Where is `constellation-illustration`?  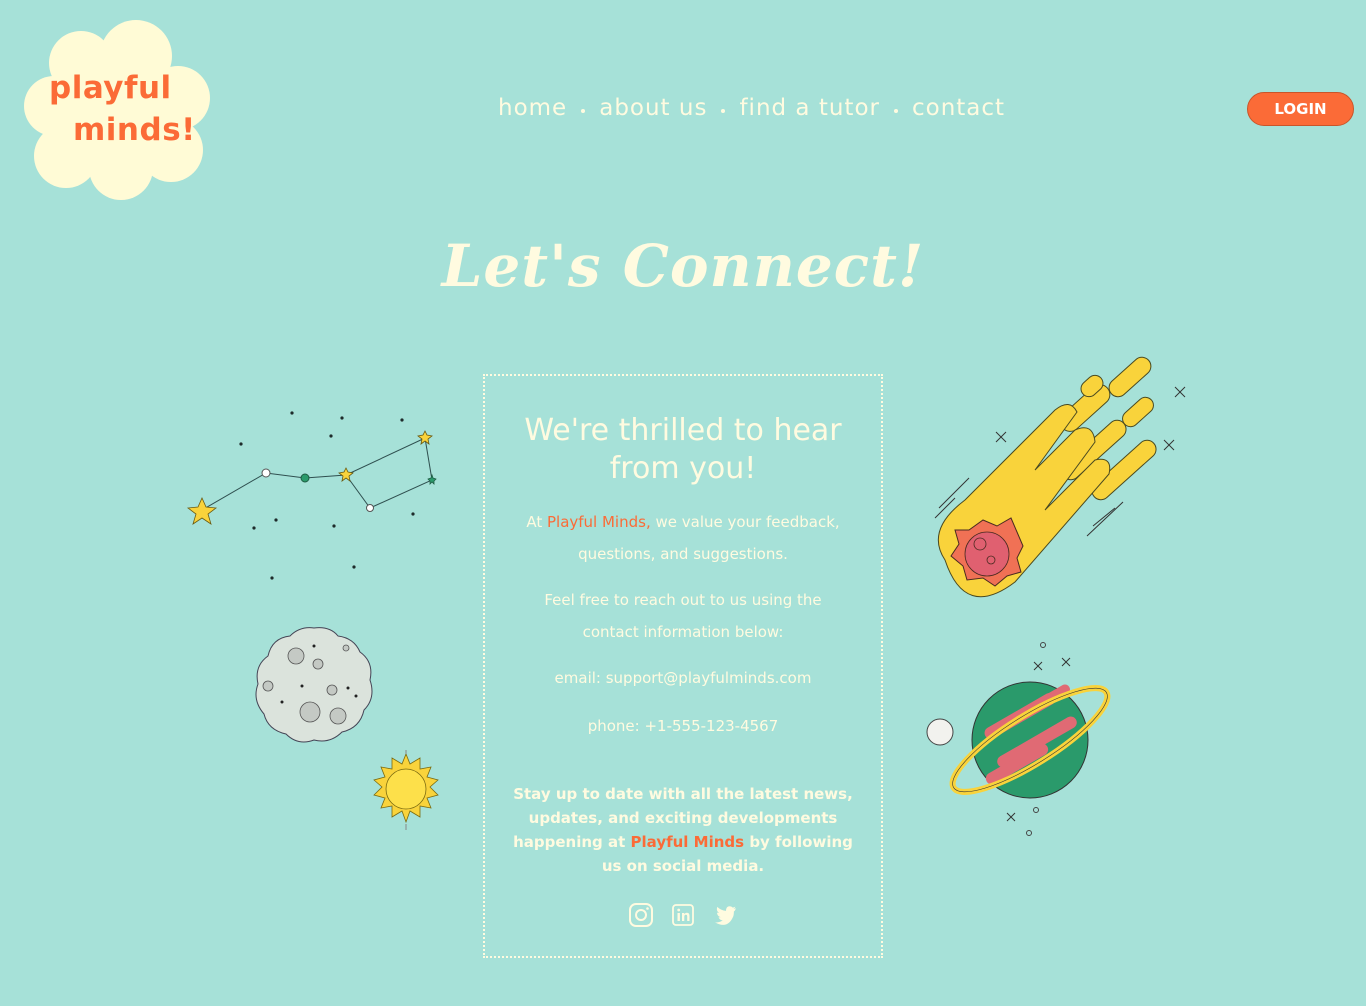
constellation-illustration is located at coordinates (311, 495).